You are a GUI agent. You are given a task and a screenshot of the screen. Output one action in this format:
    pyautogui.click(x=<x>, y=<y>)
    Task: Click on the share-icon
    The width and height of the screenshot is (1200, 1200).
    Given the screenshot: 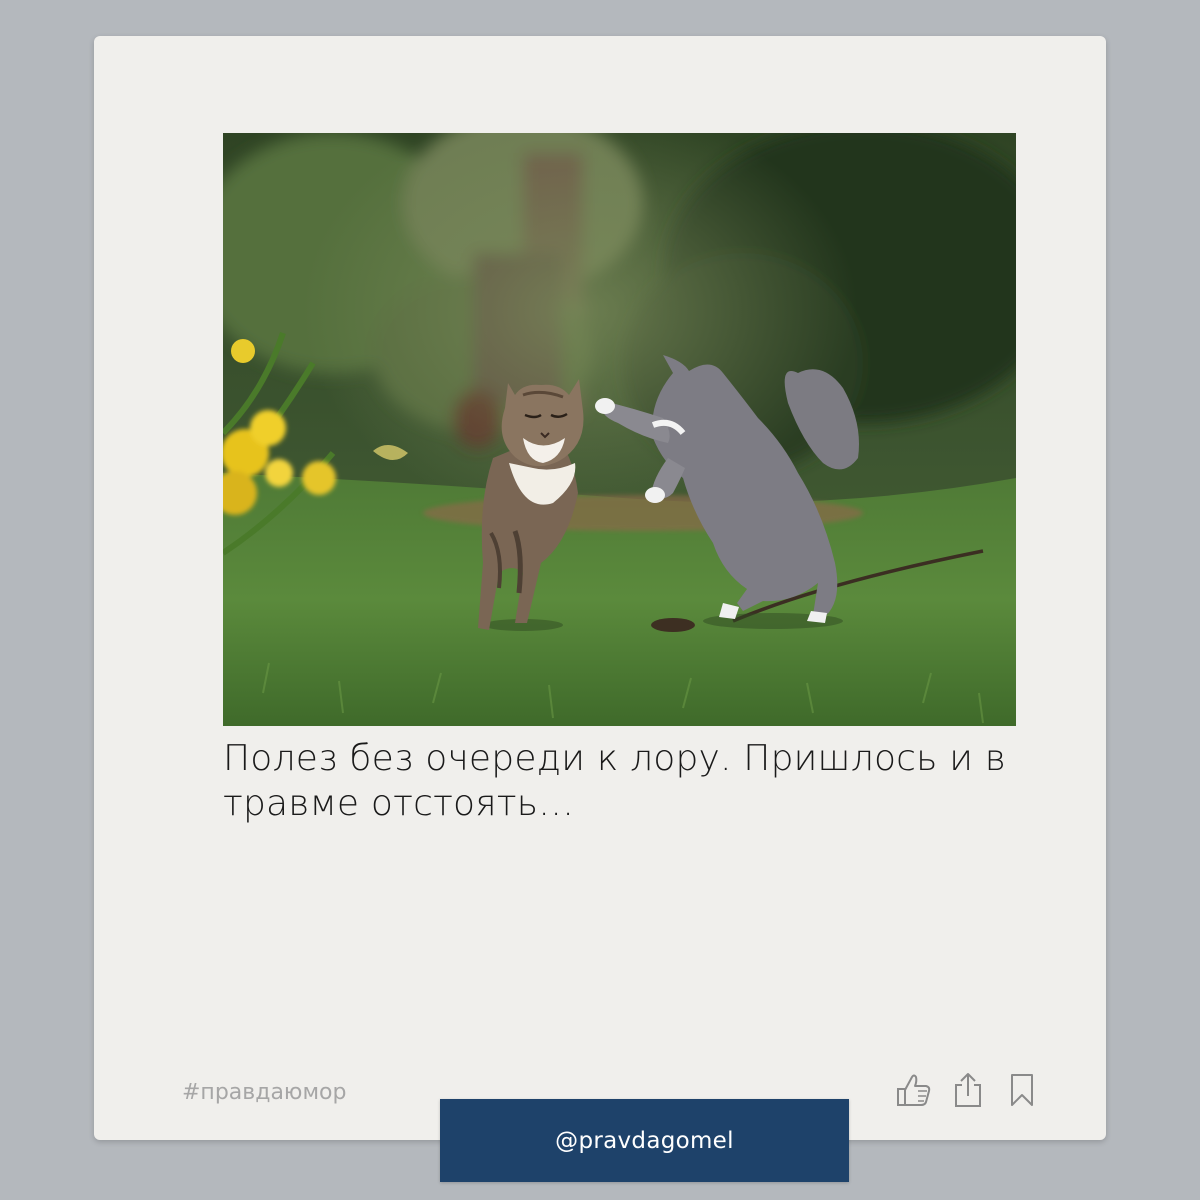 What is the action you would take?
    pyautogui.click(x=968, y=1090)
    